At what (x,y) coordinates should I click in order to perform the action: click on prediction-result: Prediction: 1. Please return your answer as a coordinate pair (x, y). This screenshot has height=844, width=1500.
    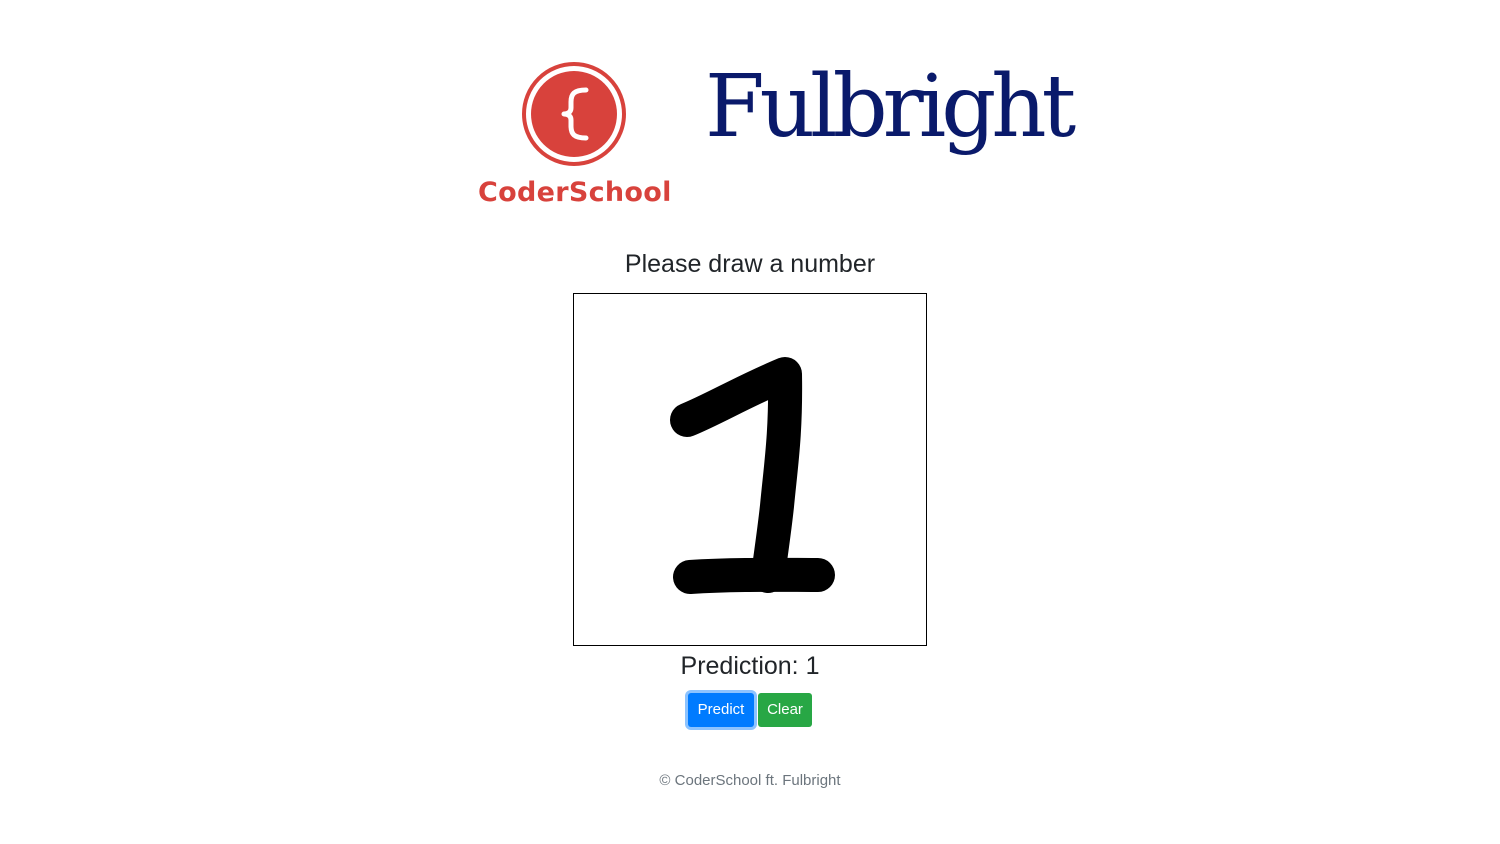
    Looking at the image, I should click on (750, 666).